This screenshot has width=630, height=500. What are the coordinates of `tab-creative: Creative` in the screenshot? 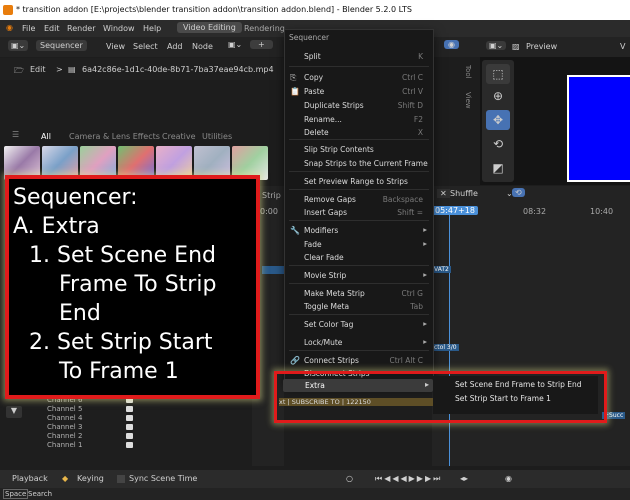 It's located at (179, 136).